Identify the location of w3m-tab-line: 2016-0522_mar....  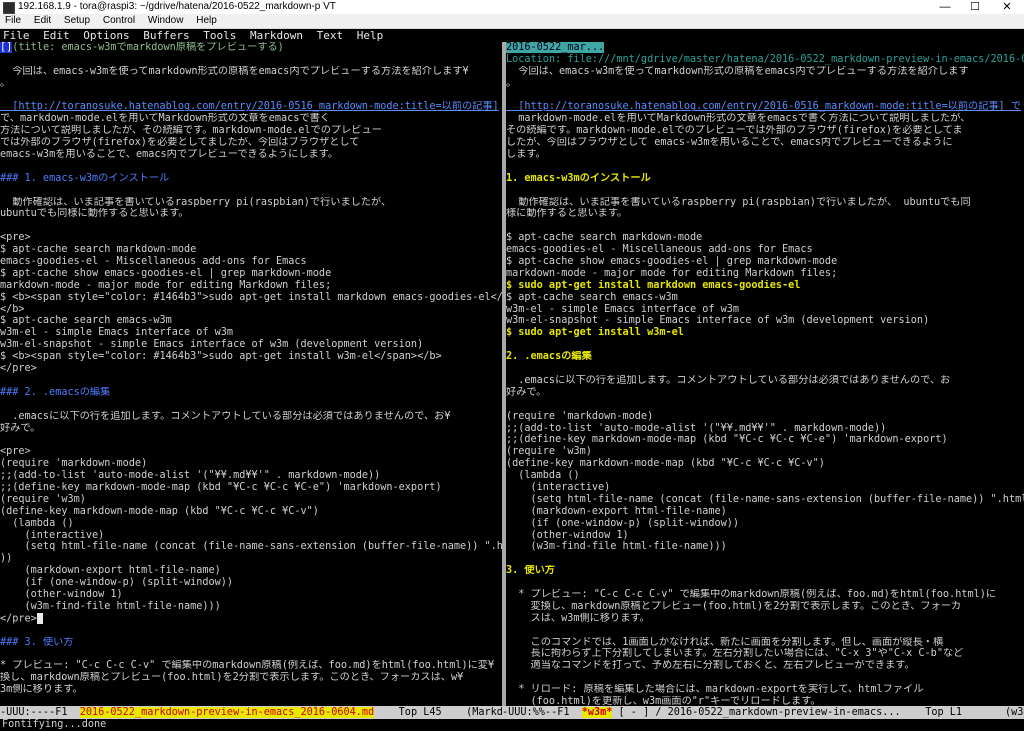
(765, 48).